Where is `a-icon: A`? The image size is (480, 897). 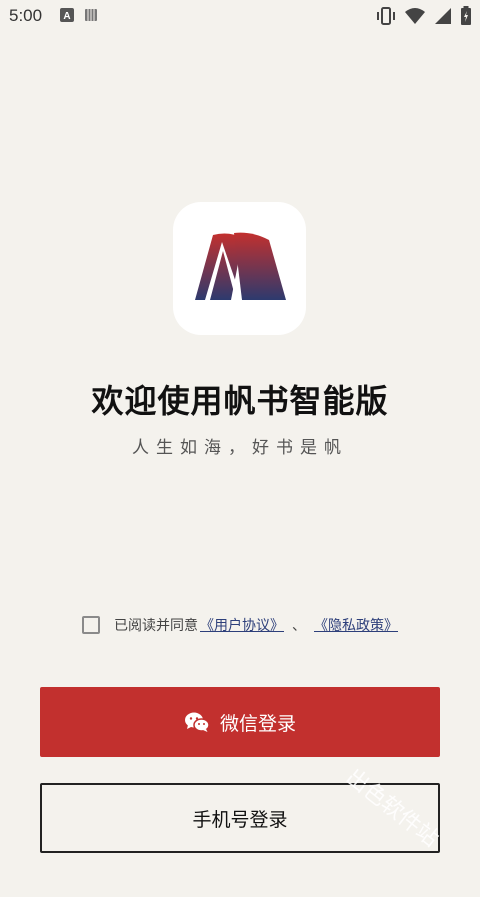
a-icon: A is located at coordinates (67, 15).